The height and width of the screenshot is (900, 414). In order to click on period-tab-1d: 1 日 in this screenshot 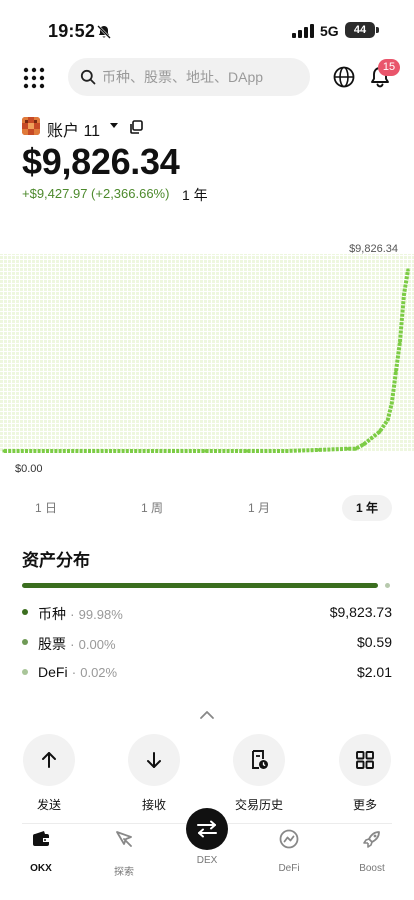, I will do `click(46, 508)`.